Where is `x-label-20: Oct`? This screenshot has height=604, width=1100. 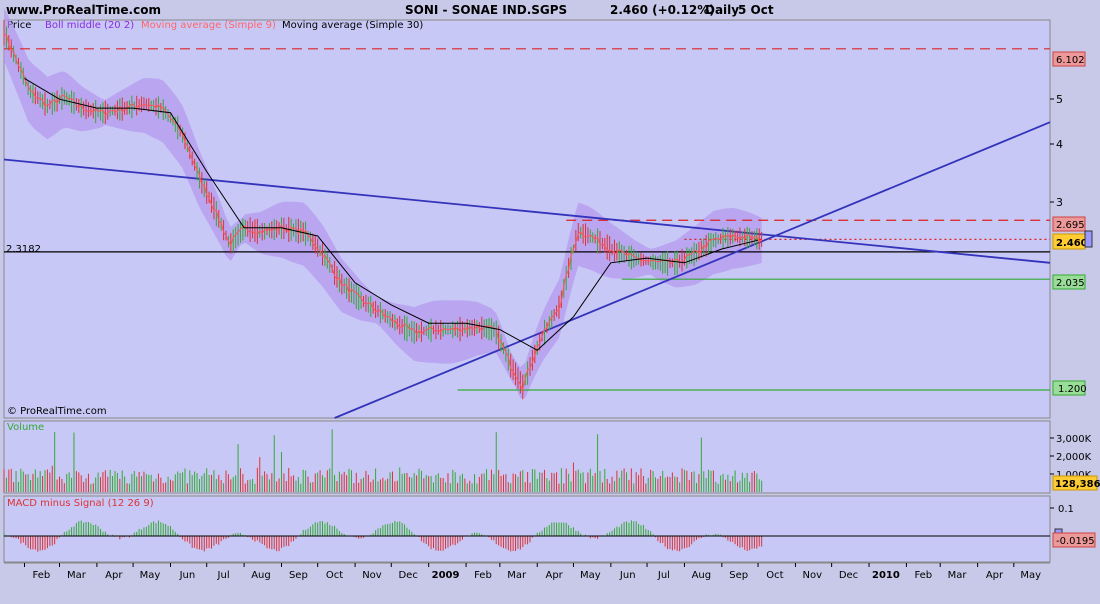
x-label-20: Oct is located at coordinates (774, 575).